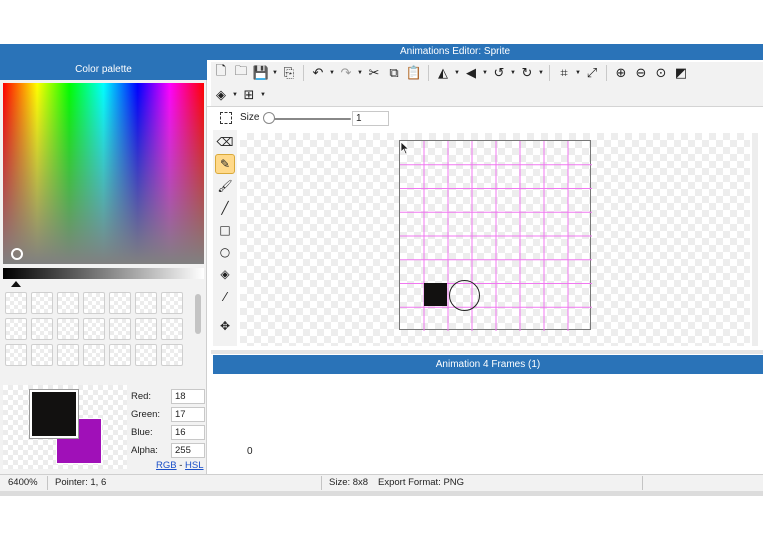  I want to click on size-input: 1, so click(370, 118).